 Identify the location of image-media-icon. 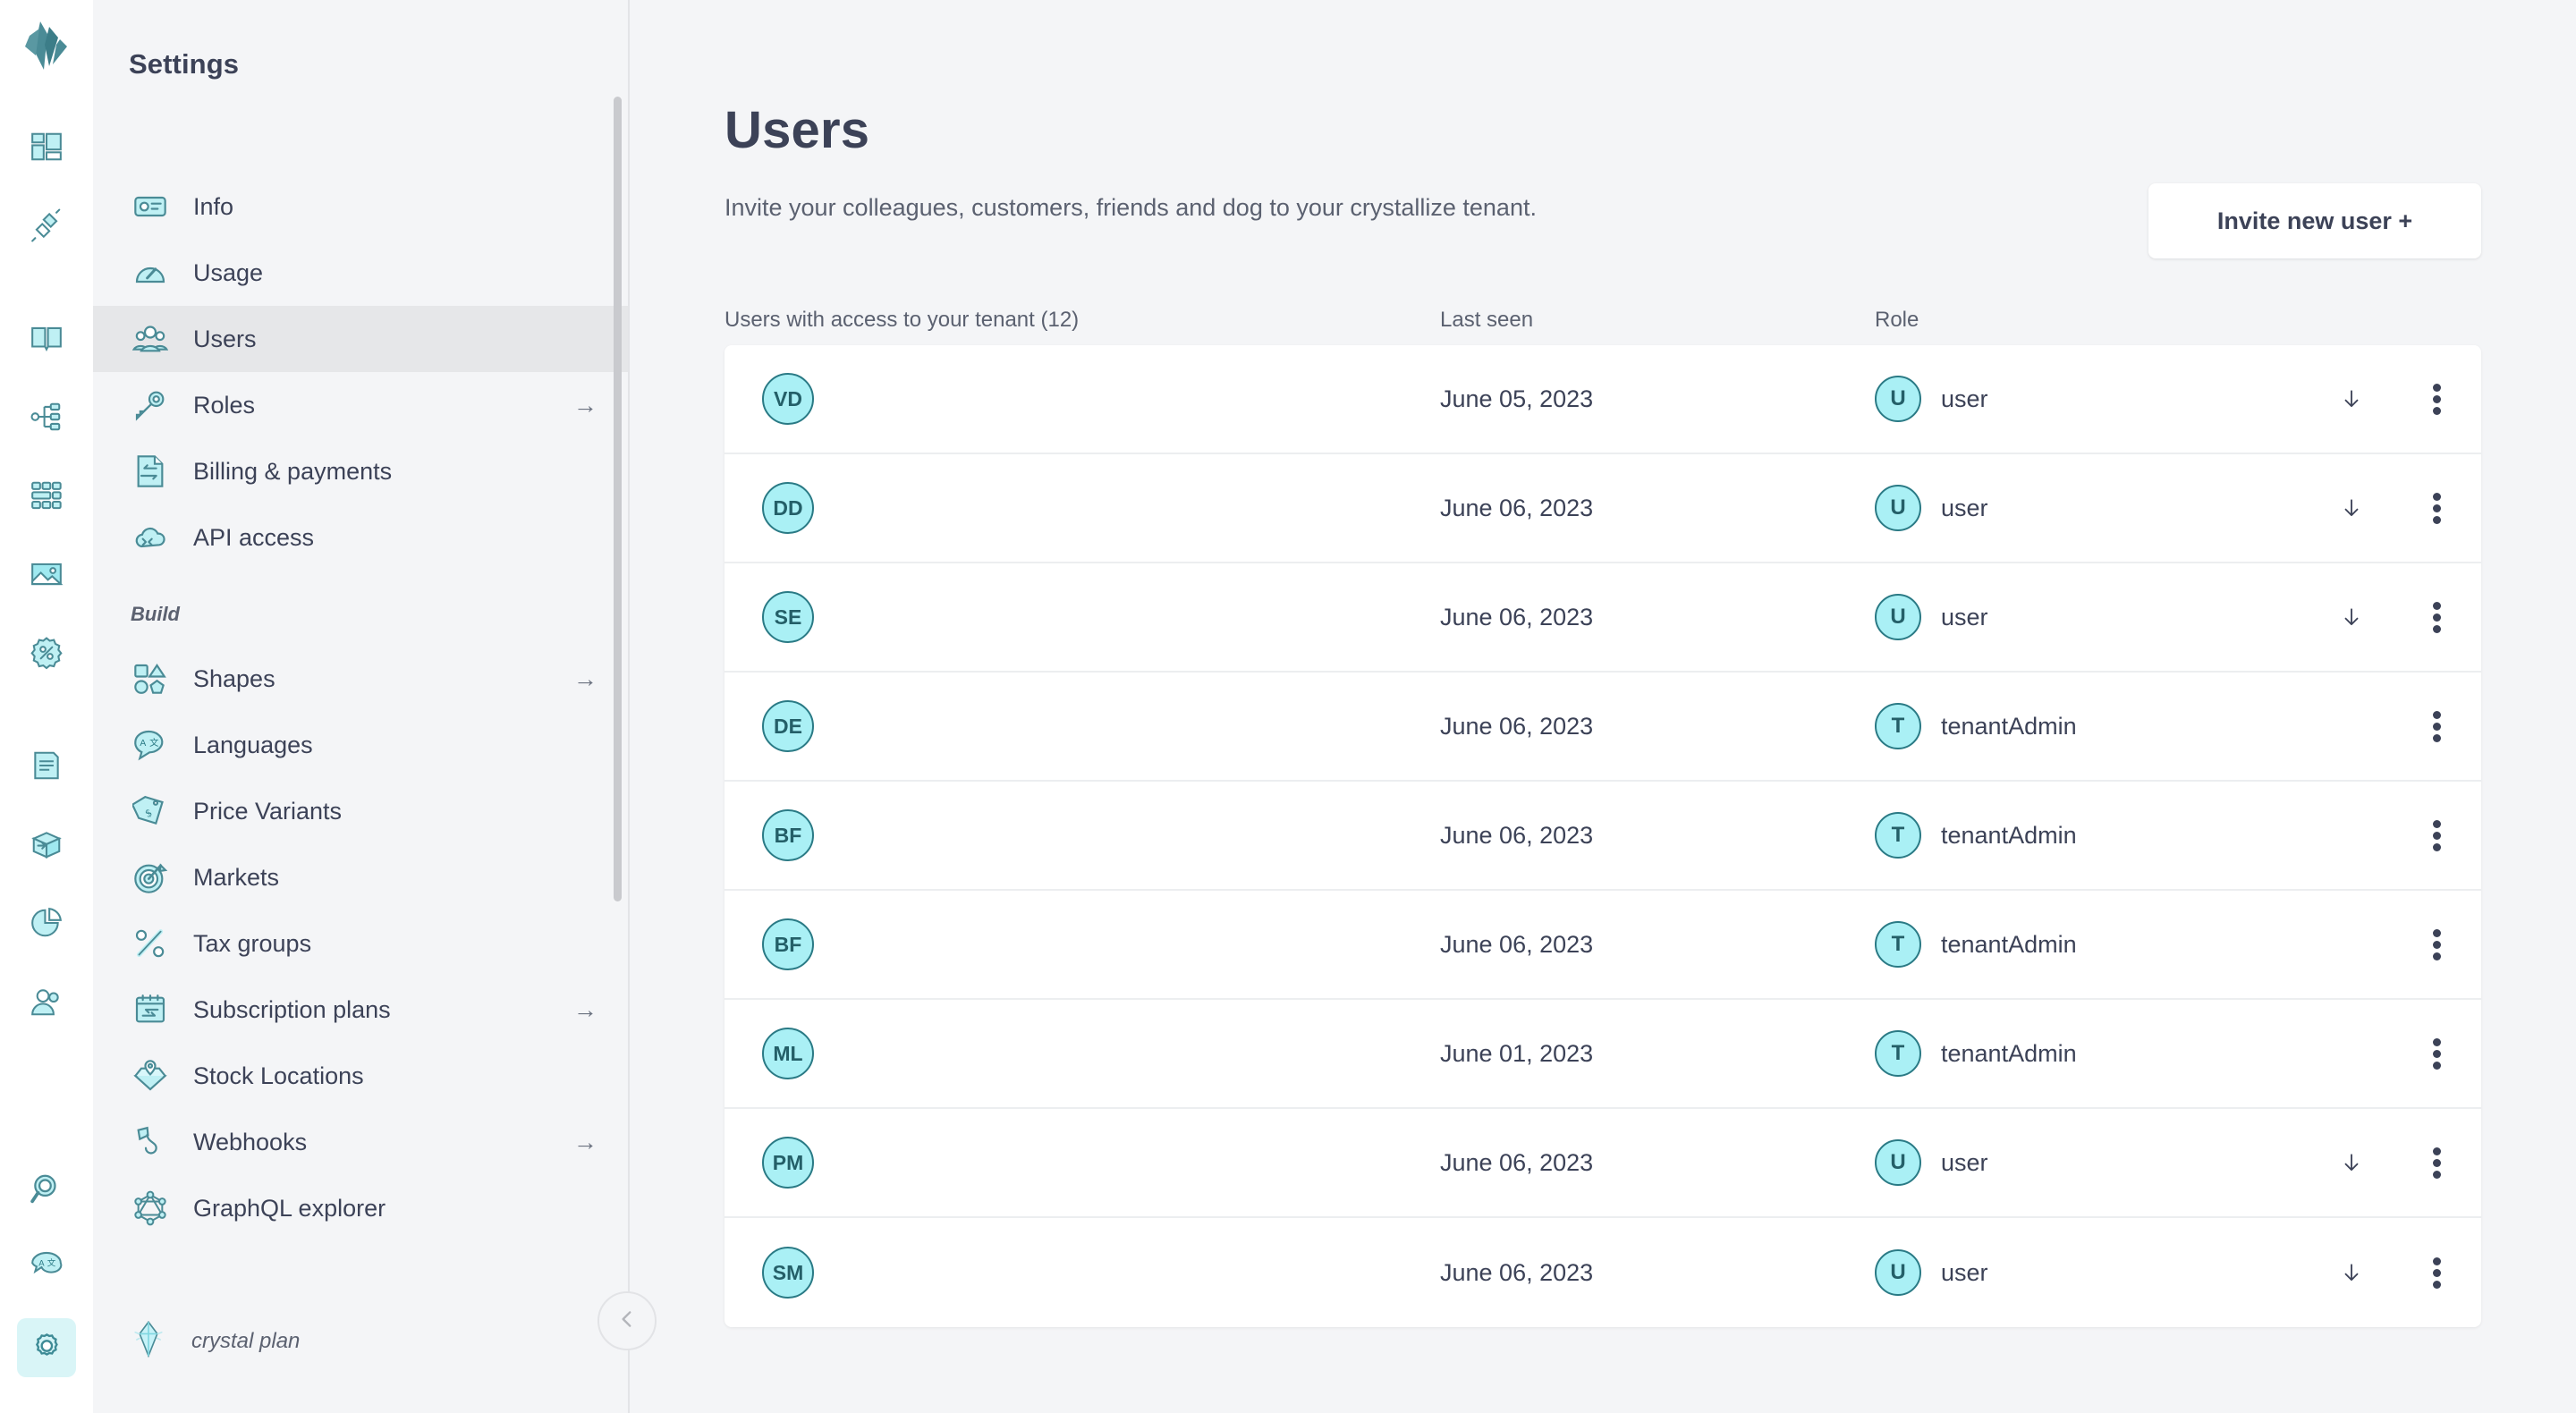
(47, 576).